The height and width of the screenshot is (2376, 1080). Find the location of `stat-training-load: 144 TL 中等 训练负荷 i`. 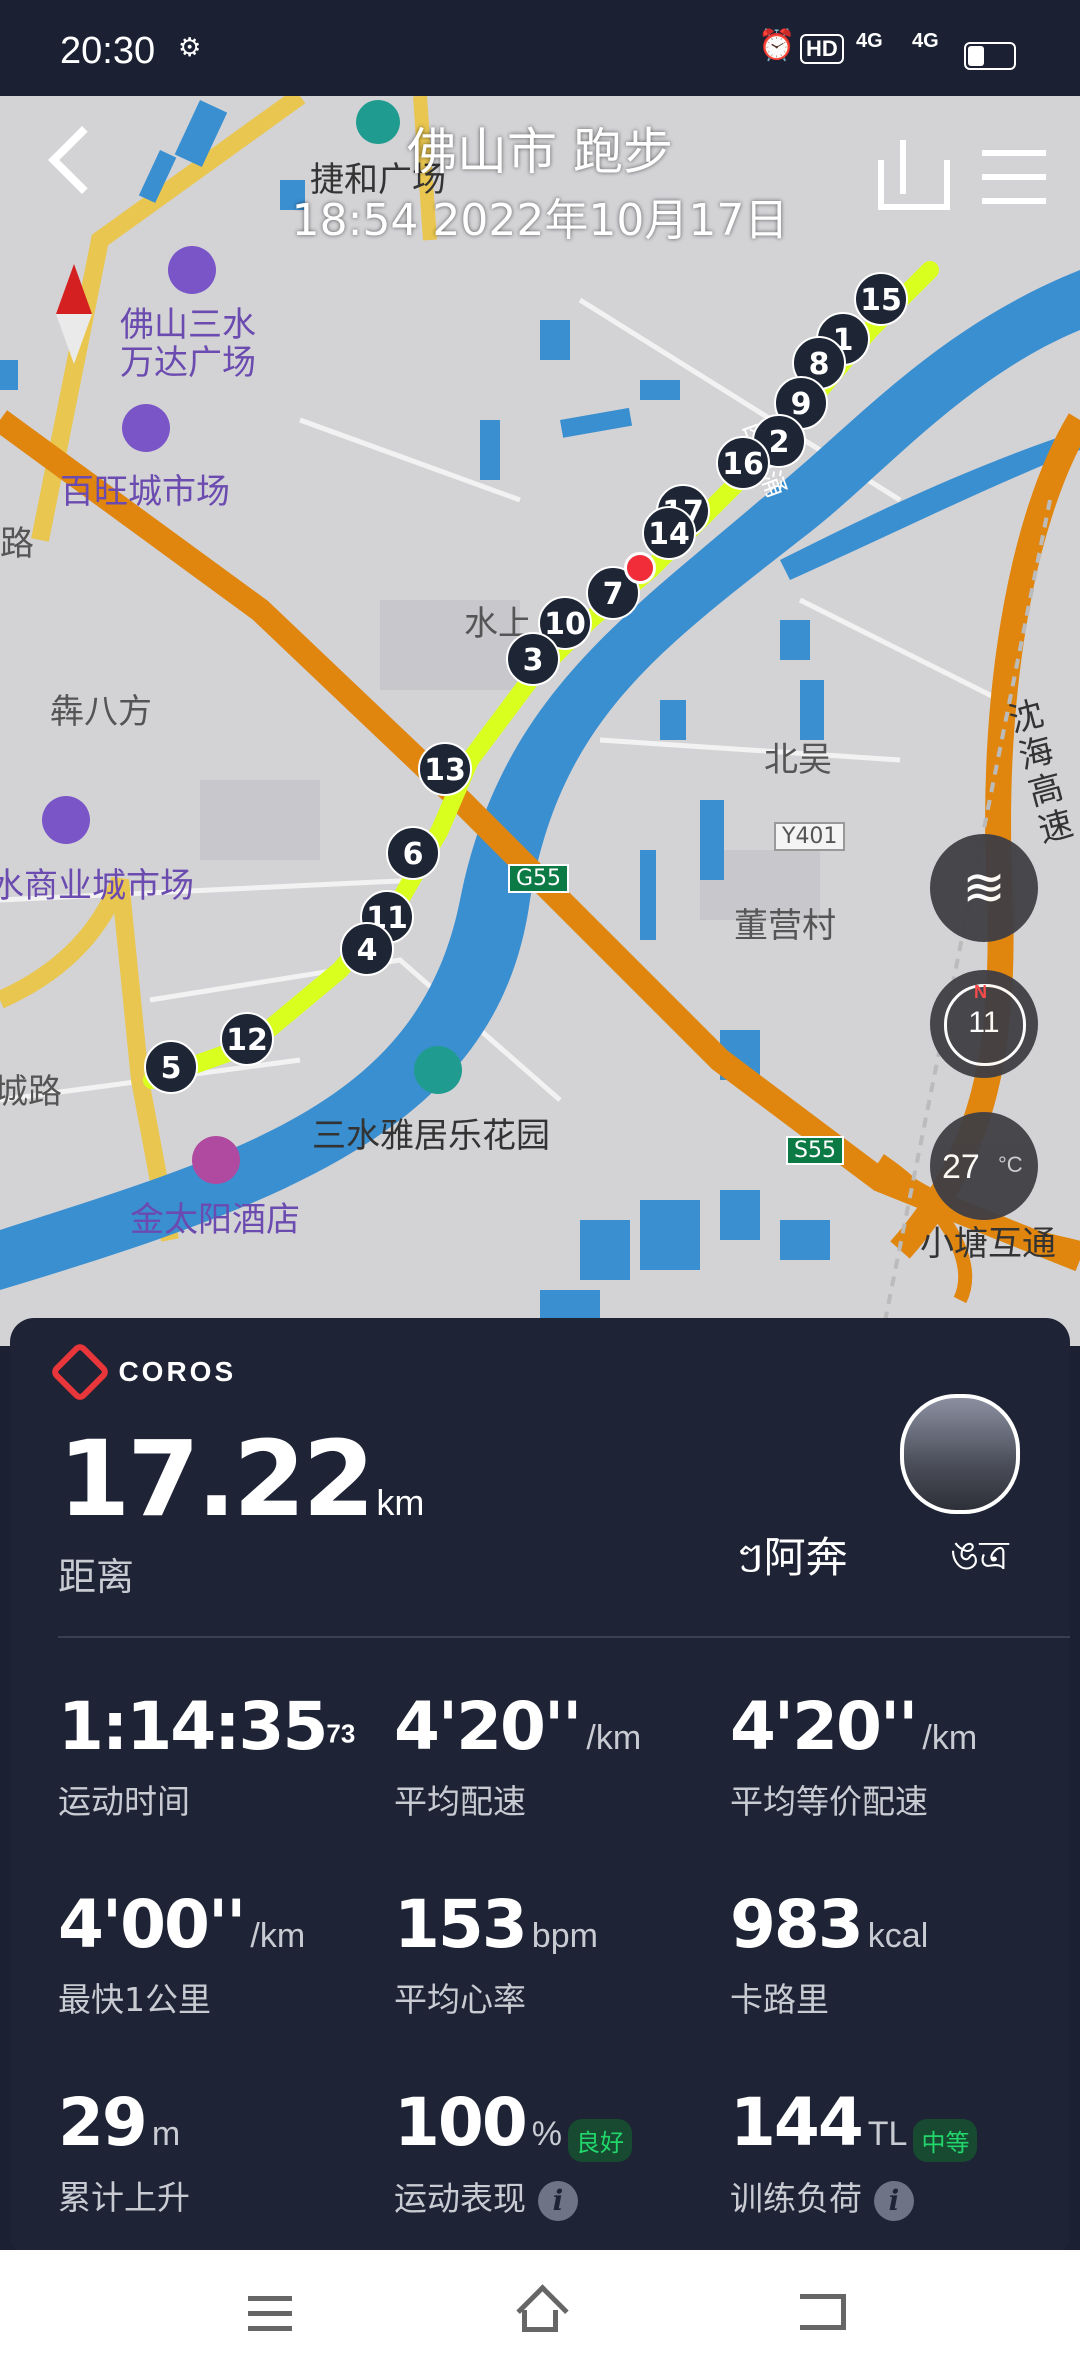

stat-training-load: 144 TL 中等 训练负荷 i is located at coordinates (854, 2152).